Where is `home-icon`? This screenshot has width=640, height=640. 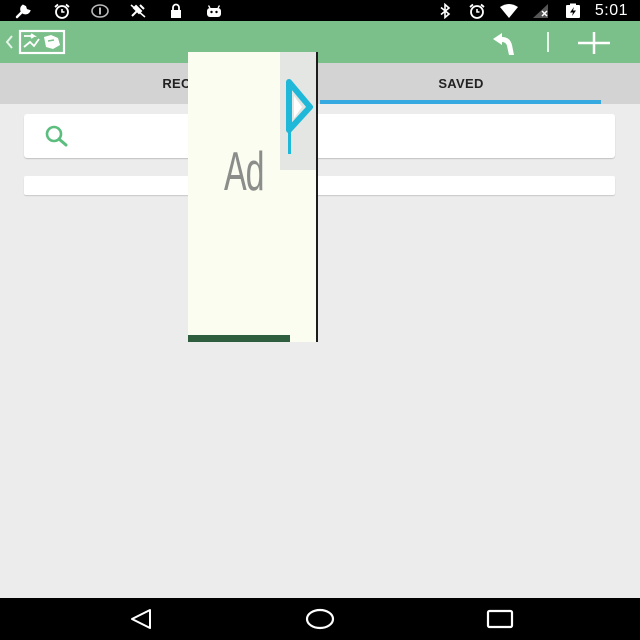
home-icon is located at coordinates (320, 619).